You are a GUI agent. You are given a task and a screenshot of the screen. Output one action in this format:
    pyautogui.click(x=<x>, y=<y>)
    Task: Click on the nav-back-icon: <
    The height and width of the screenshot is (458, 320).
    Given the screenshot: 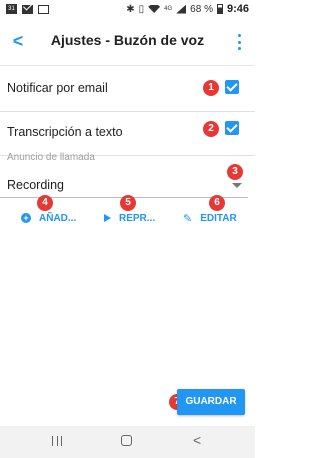 What is the action you would take?
    pyautogui.click(x=197, y=440)
    